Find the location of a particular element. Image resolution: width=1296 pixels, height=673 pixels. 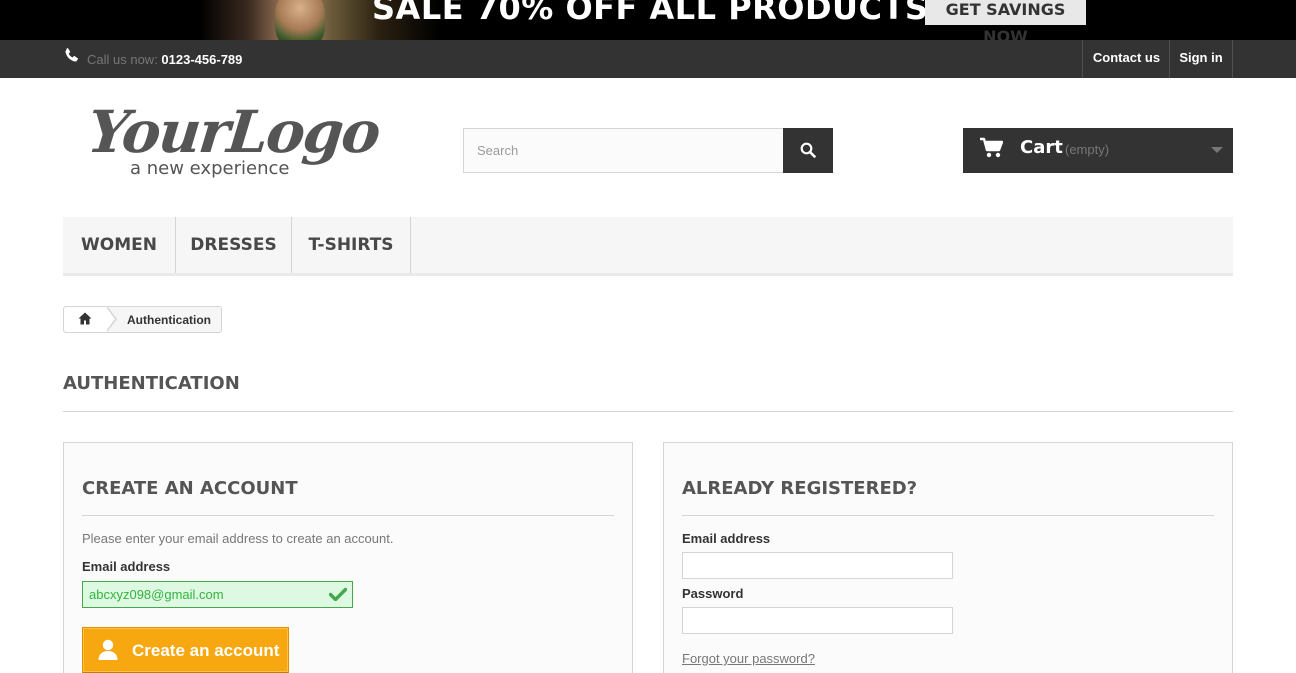

logo-wordmark: YourLogo is located at coordinates (233, 132).